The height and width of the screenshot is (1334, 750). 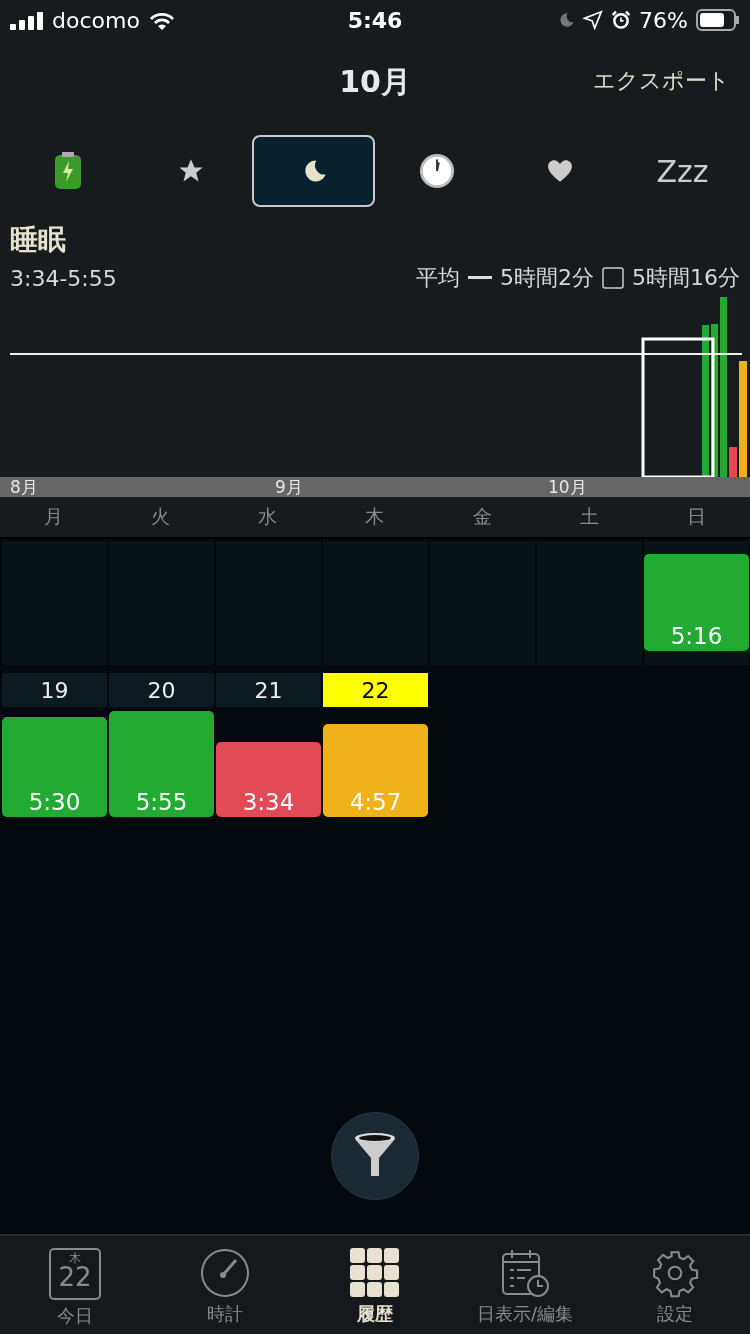 I want to click on month-label: 9月, so click(x=289, y=487).